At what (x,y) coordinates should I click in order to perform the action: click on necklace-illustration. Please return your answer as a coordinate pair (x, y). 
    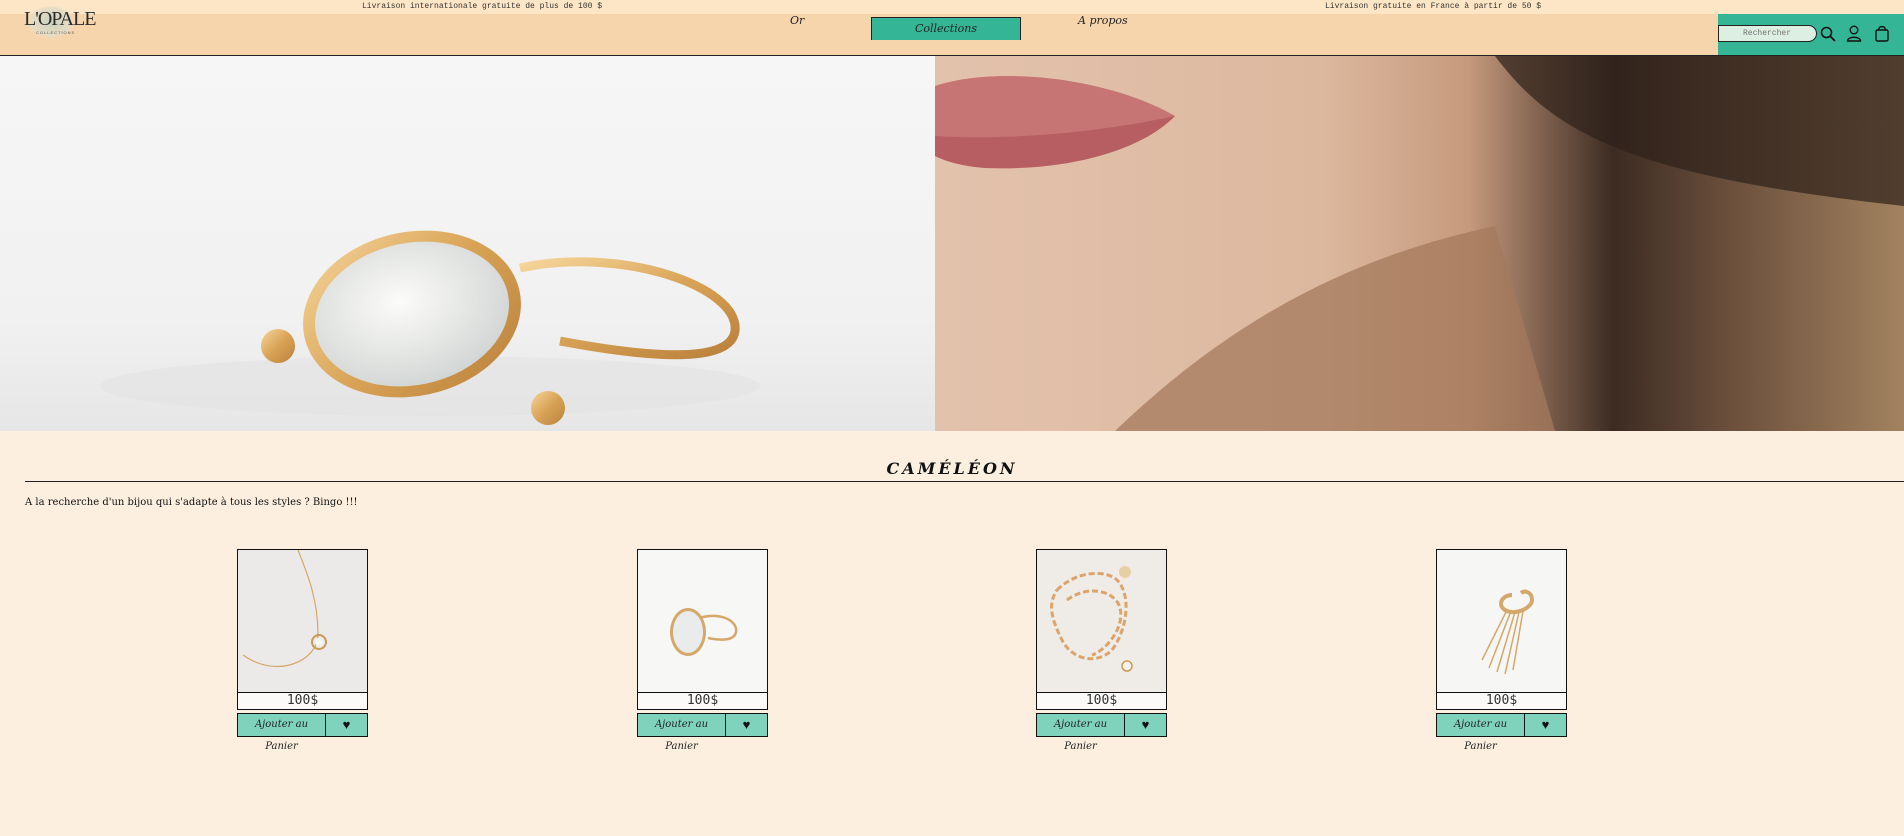
    Looking at the image, I should click on (302, 621).